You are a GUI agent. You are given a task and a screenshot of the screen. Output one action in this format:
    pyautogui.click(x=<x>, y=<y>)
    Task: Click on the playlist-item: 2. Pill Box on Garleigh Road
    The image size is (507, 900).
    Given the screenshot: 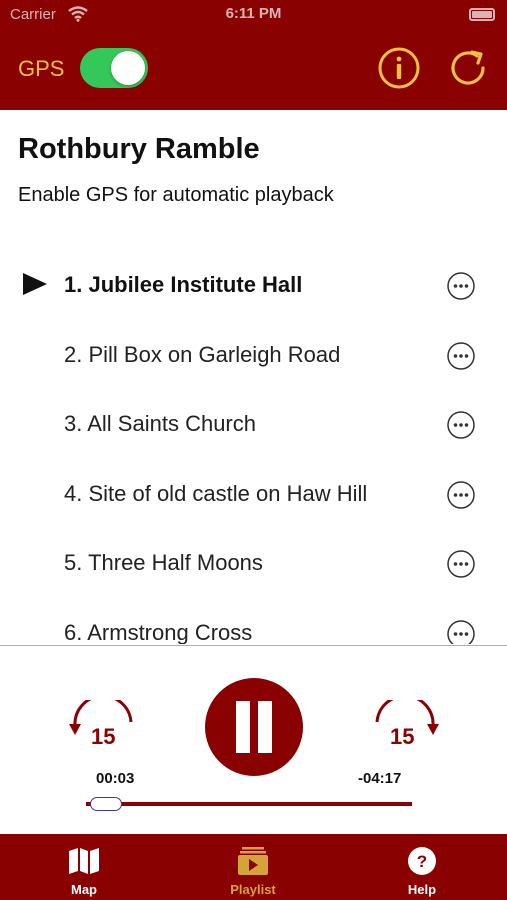 What is the action you would take?
    pyautogui.click(x=253, y=348)
    